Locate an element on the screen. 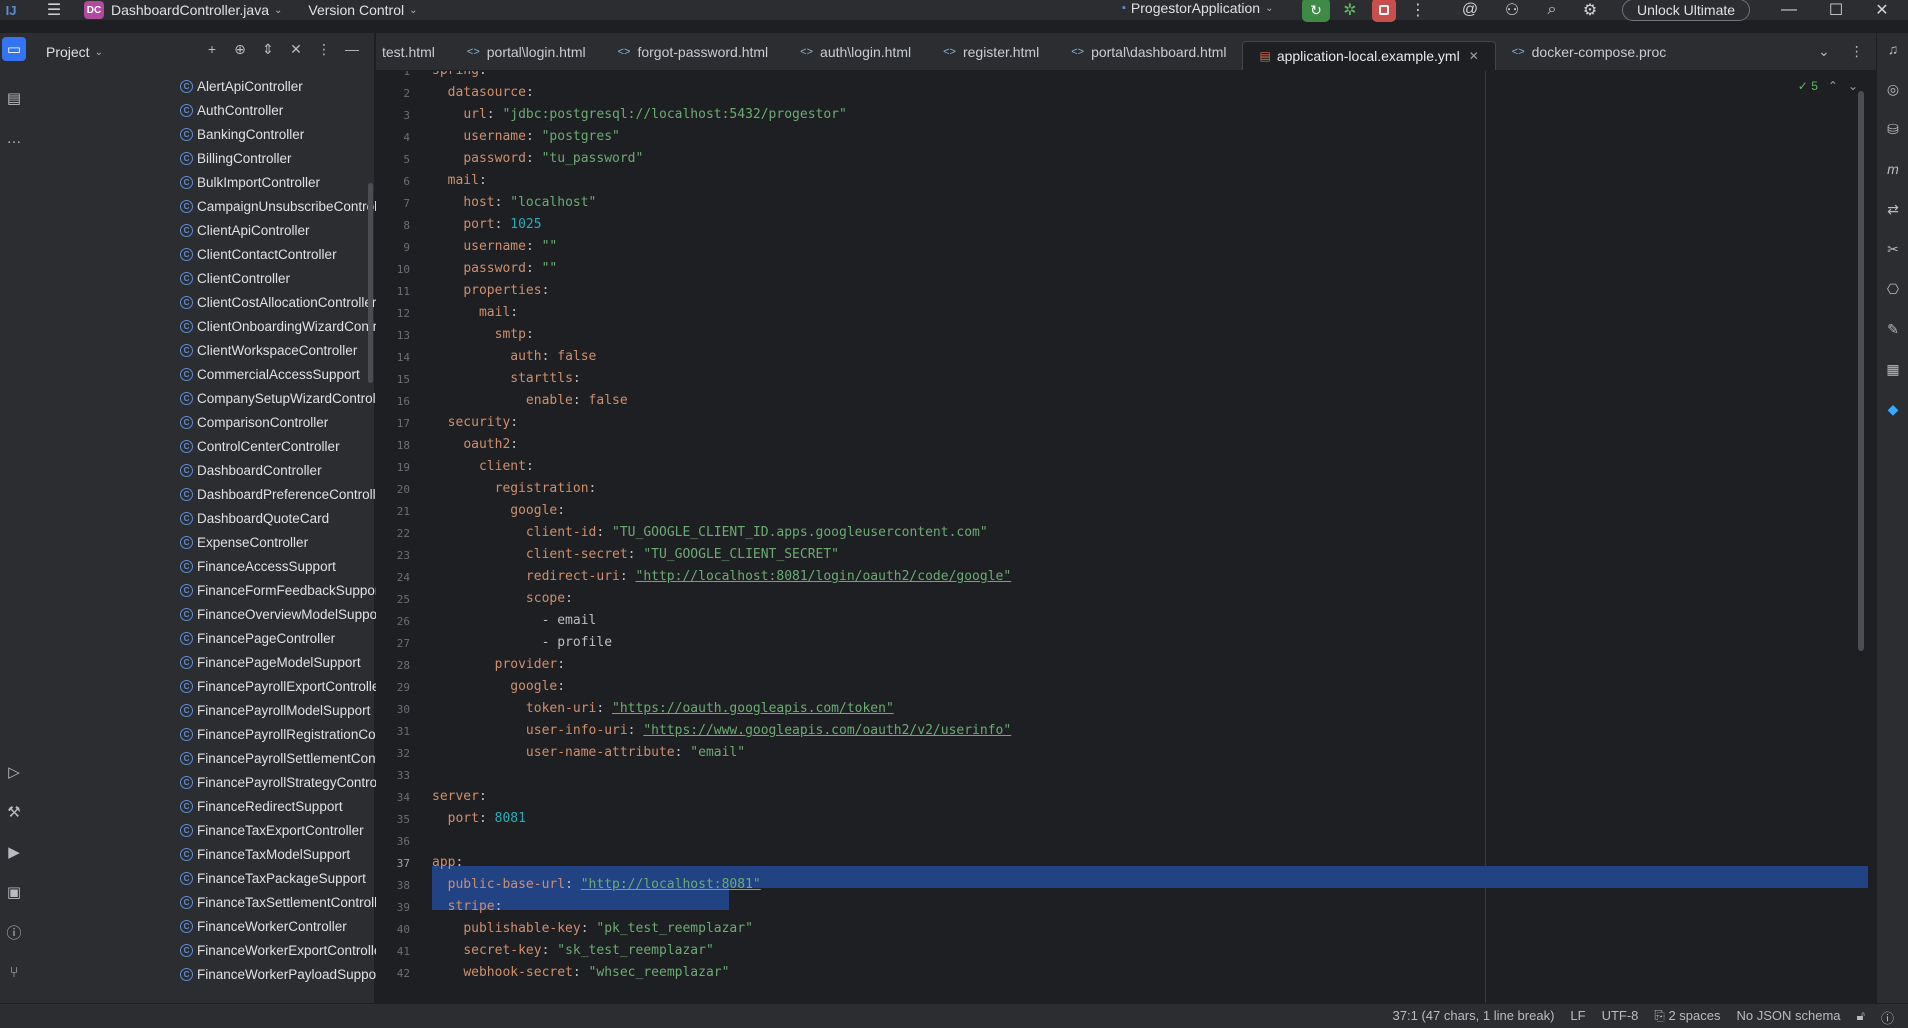 The image size is (1908, 1028). collapse-all-icon: ✕ is located at coordinates (296, 49).